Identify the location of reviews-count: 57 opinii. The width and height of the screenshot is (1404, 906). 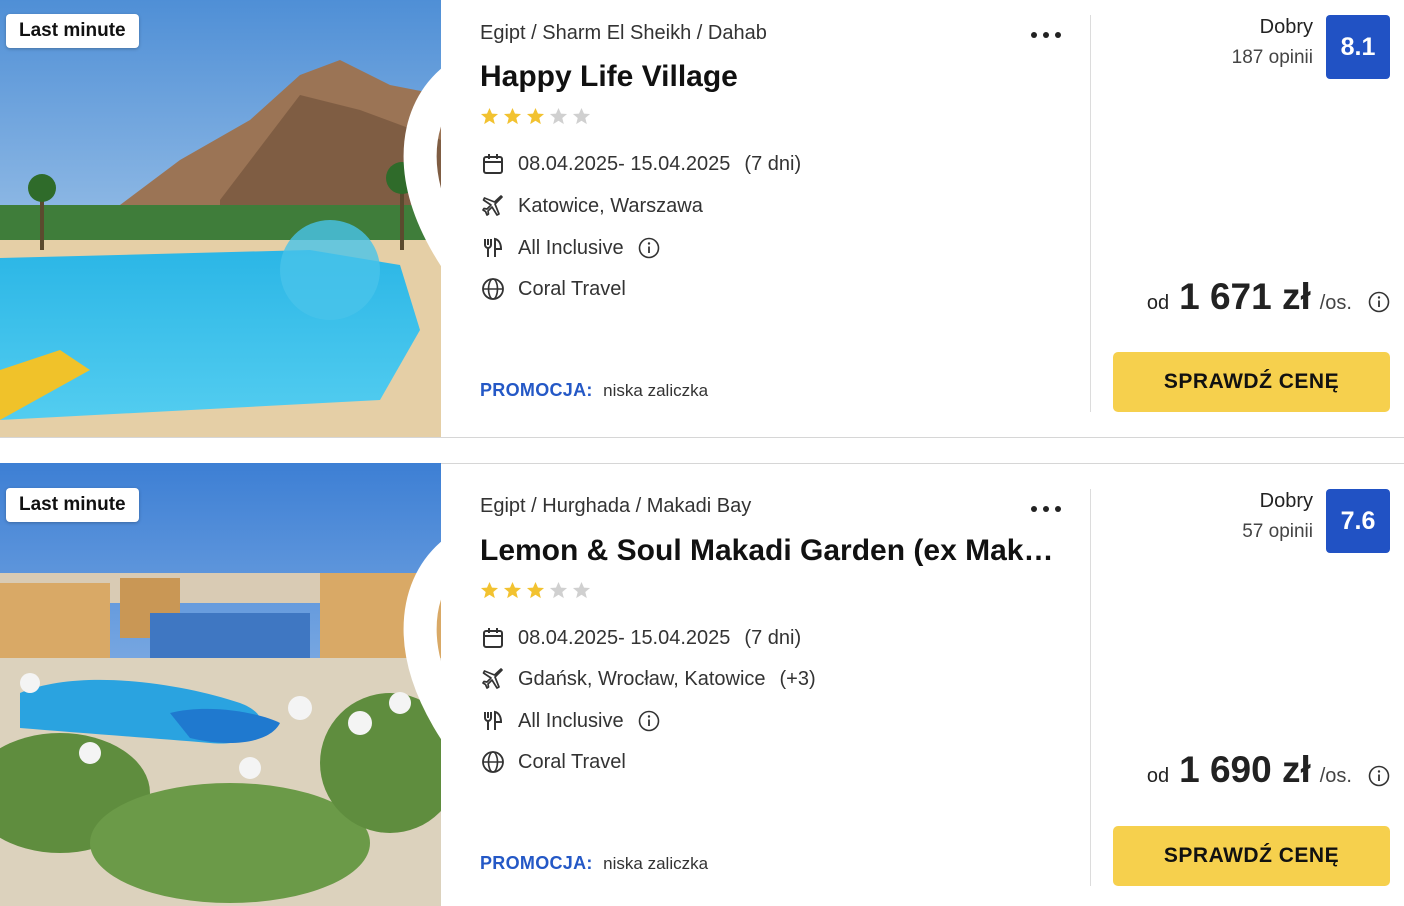
(1277, 532).